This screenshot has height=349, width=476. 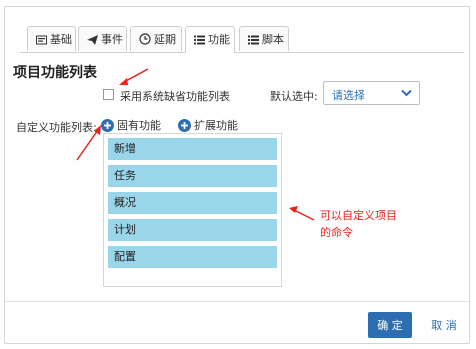 I want to click on cancel-button: 取 消, so click(x=444, y=325).